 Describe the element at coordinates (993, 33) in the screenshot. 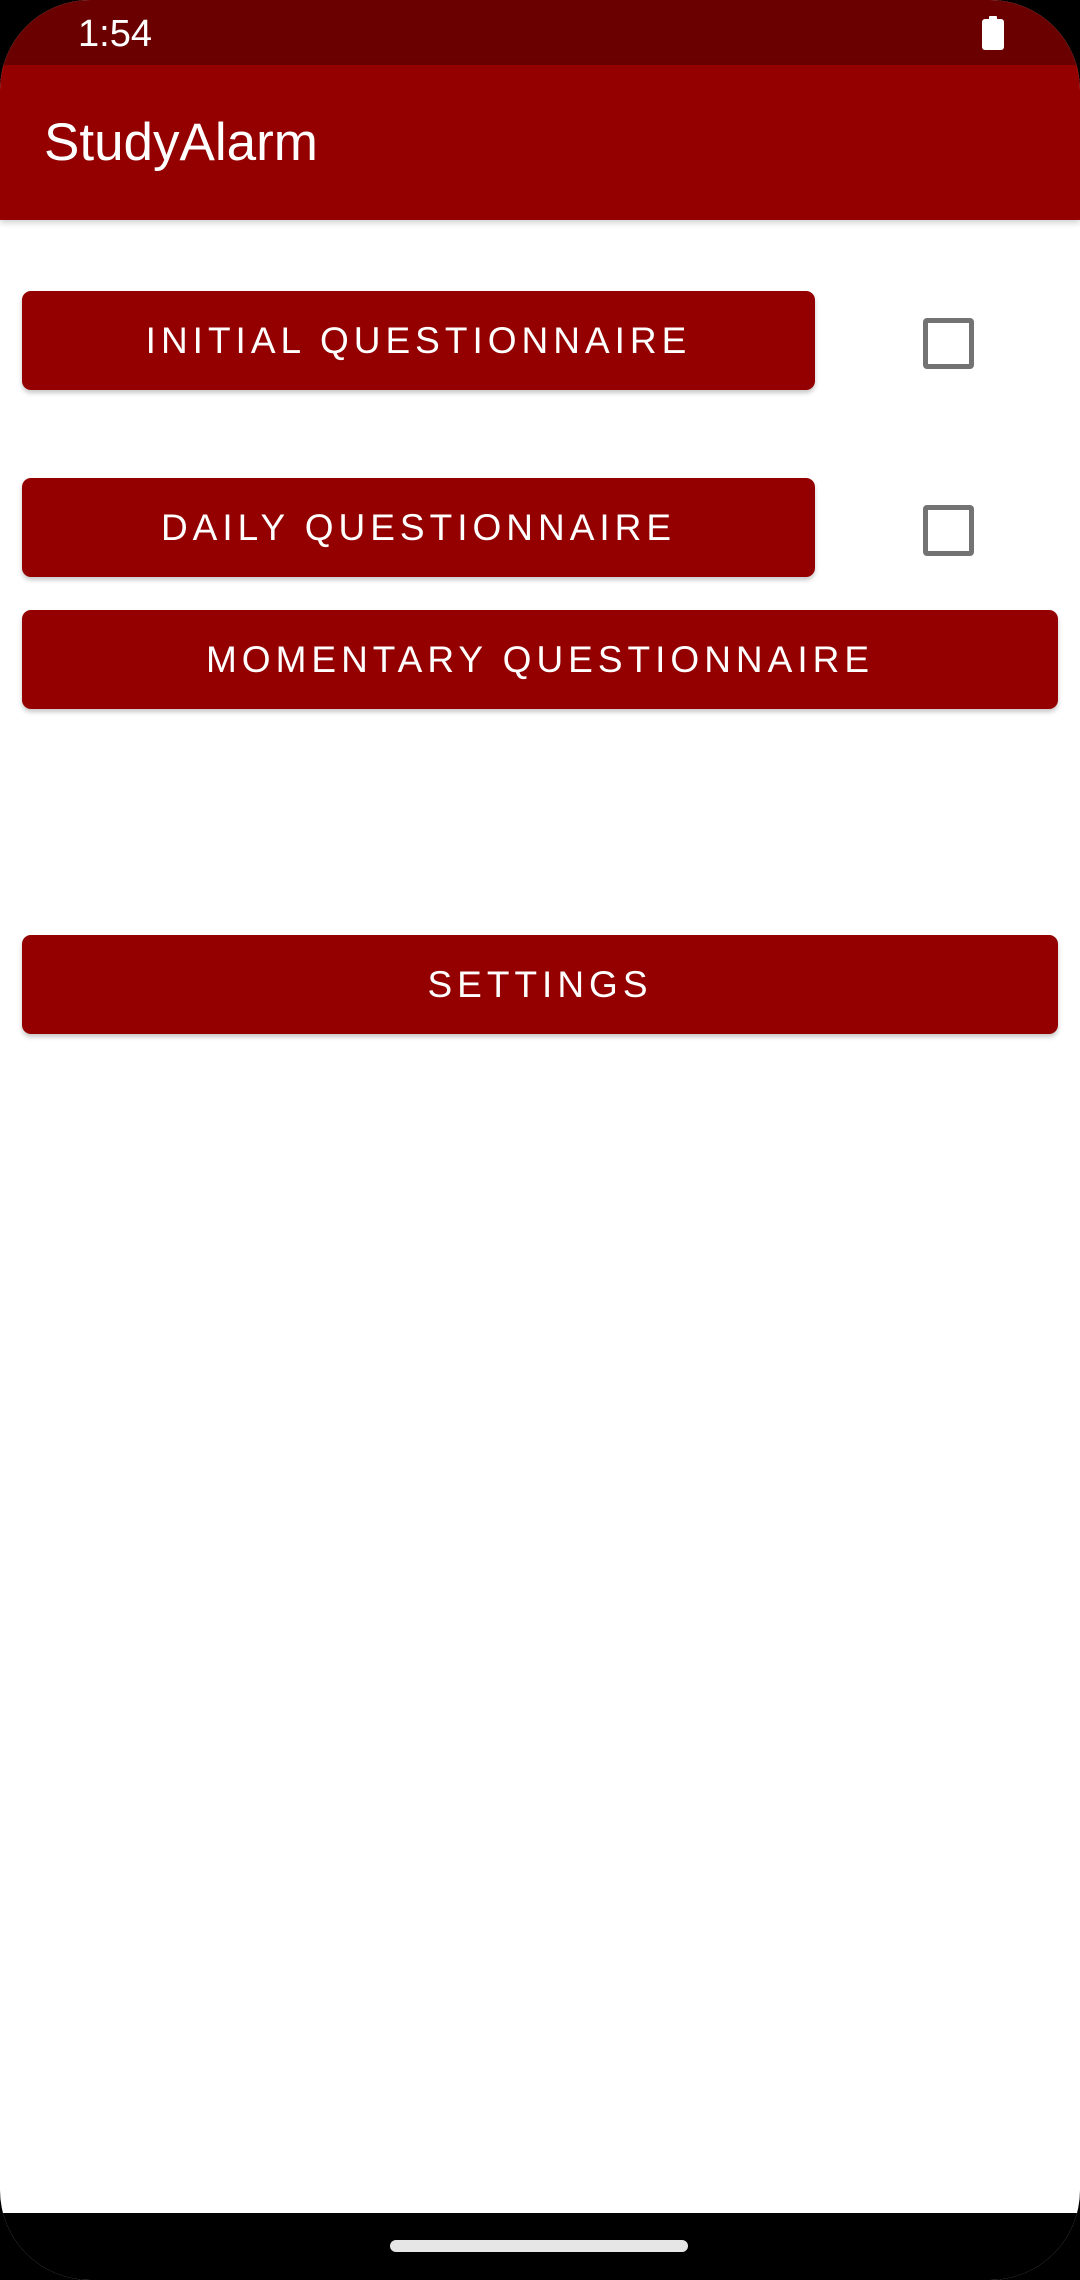

I see `battery-full-icon` at that location.